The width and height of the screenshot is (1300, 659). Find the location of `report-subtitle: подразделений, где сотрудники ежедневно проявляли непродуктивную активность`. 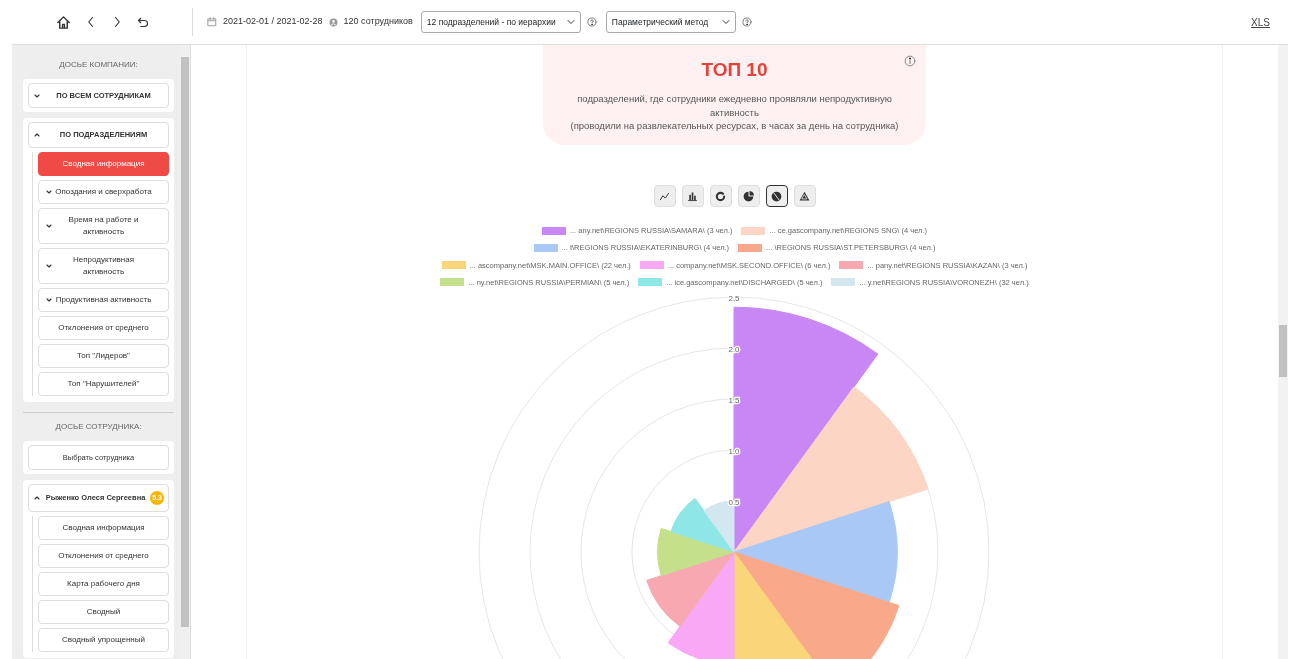

report-subtitle: подразделений, где сотрудники ежедневно проявляли непродуктивную активность is located at coordinates (734, 105).